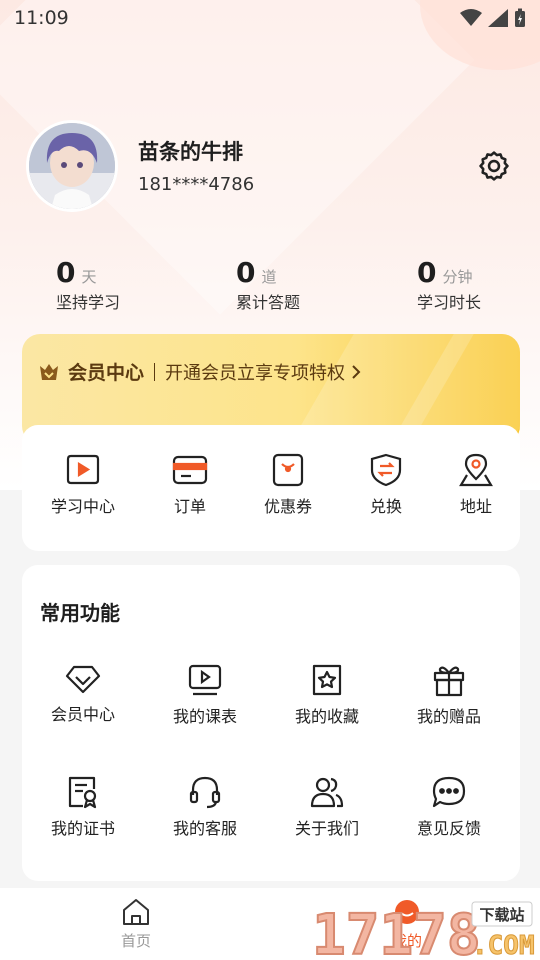  What do you see at coordinates (326, 716) in the screenshot?
I see `func-item-label: 我的收藏` at bounding box center [326, 716].